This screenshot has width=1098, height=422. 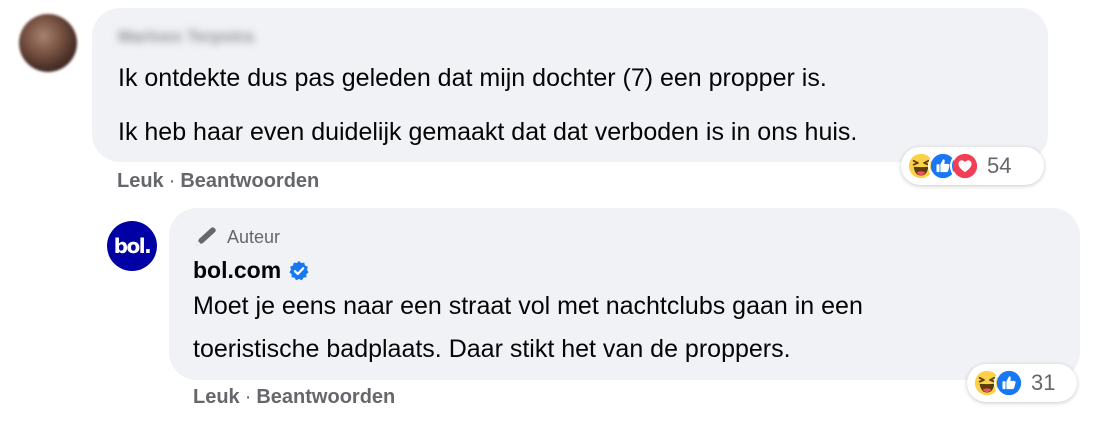 I want to click on reply-author-name: bol.com, so click(x=237, y=270).